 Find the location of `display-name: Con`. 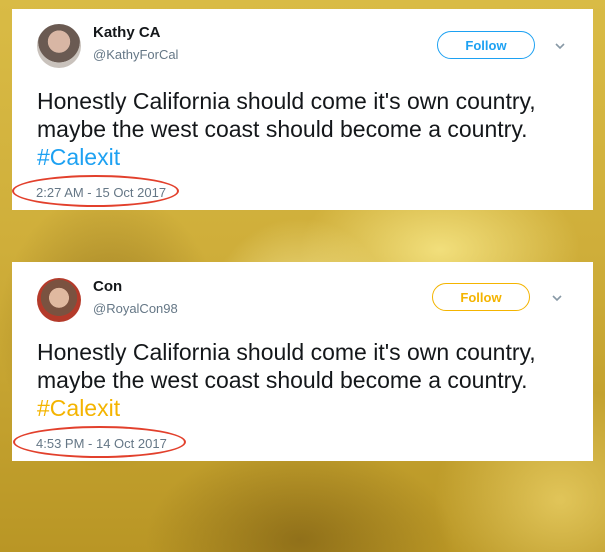

display-name: Con is located at coordinates (107, 286).